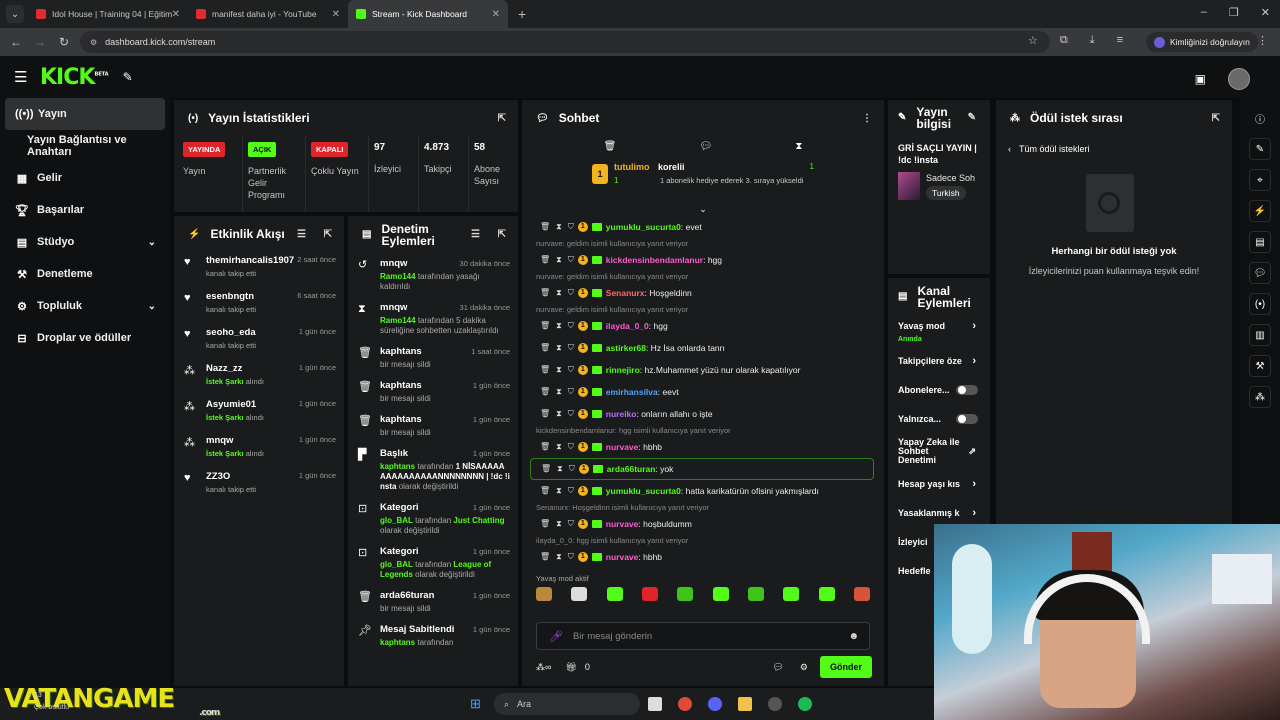 Image resolution: width=1280 pixels, height=720 pixels. What do you see at coordinates (1260, 180) in the screenshot?
I see `capture-icon: ⌖` at bounding box center [1260, 180].